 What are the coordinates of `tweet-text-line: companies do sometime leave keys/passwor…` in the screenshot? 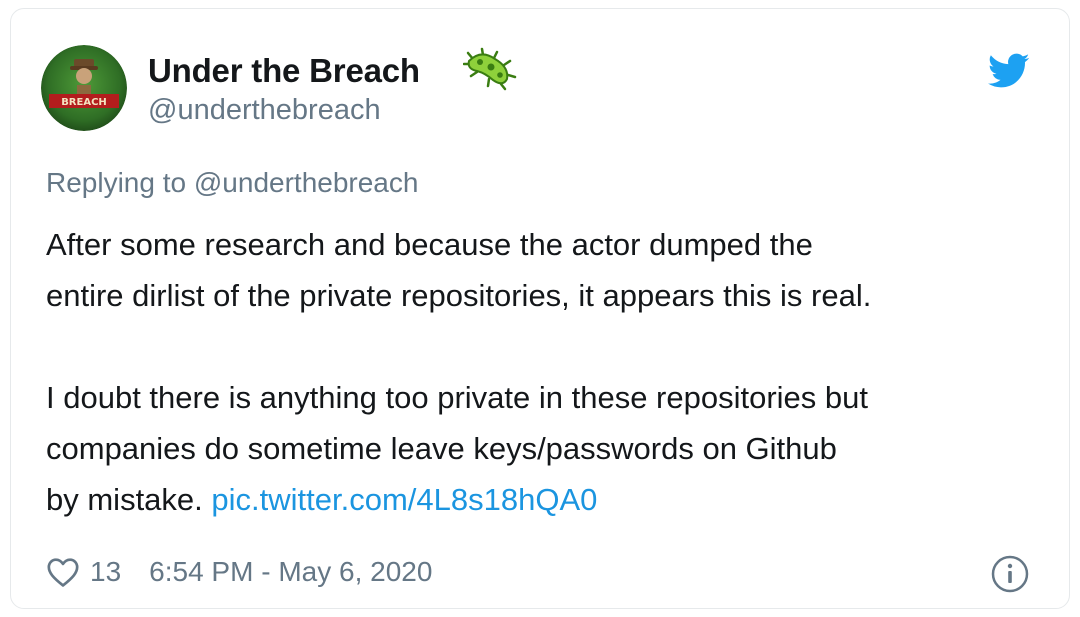 It's located at (441, 448).